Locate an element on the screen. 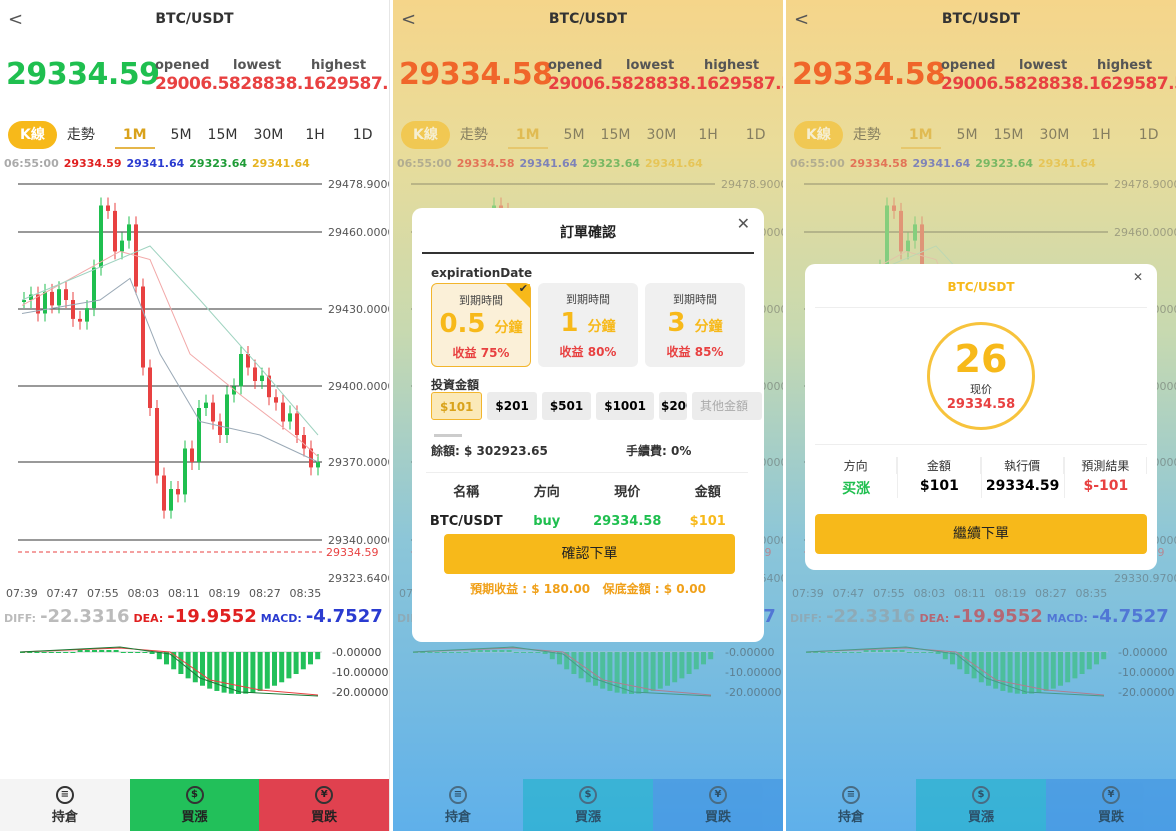  highest-label: highest is located at coordinates (339, 65).